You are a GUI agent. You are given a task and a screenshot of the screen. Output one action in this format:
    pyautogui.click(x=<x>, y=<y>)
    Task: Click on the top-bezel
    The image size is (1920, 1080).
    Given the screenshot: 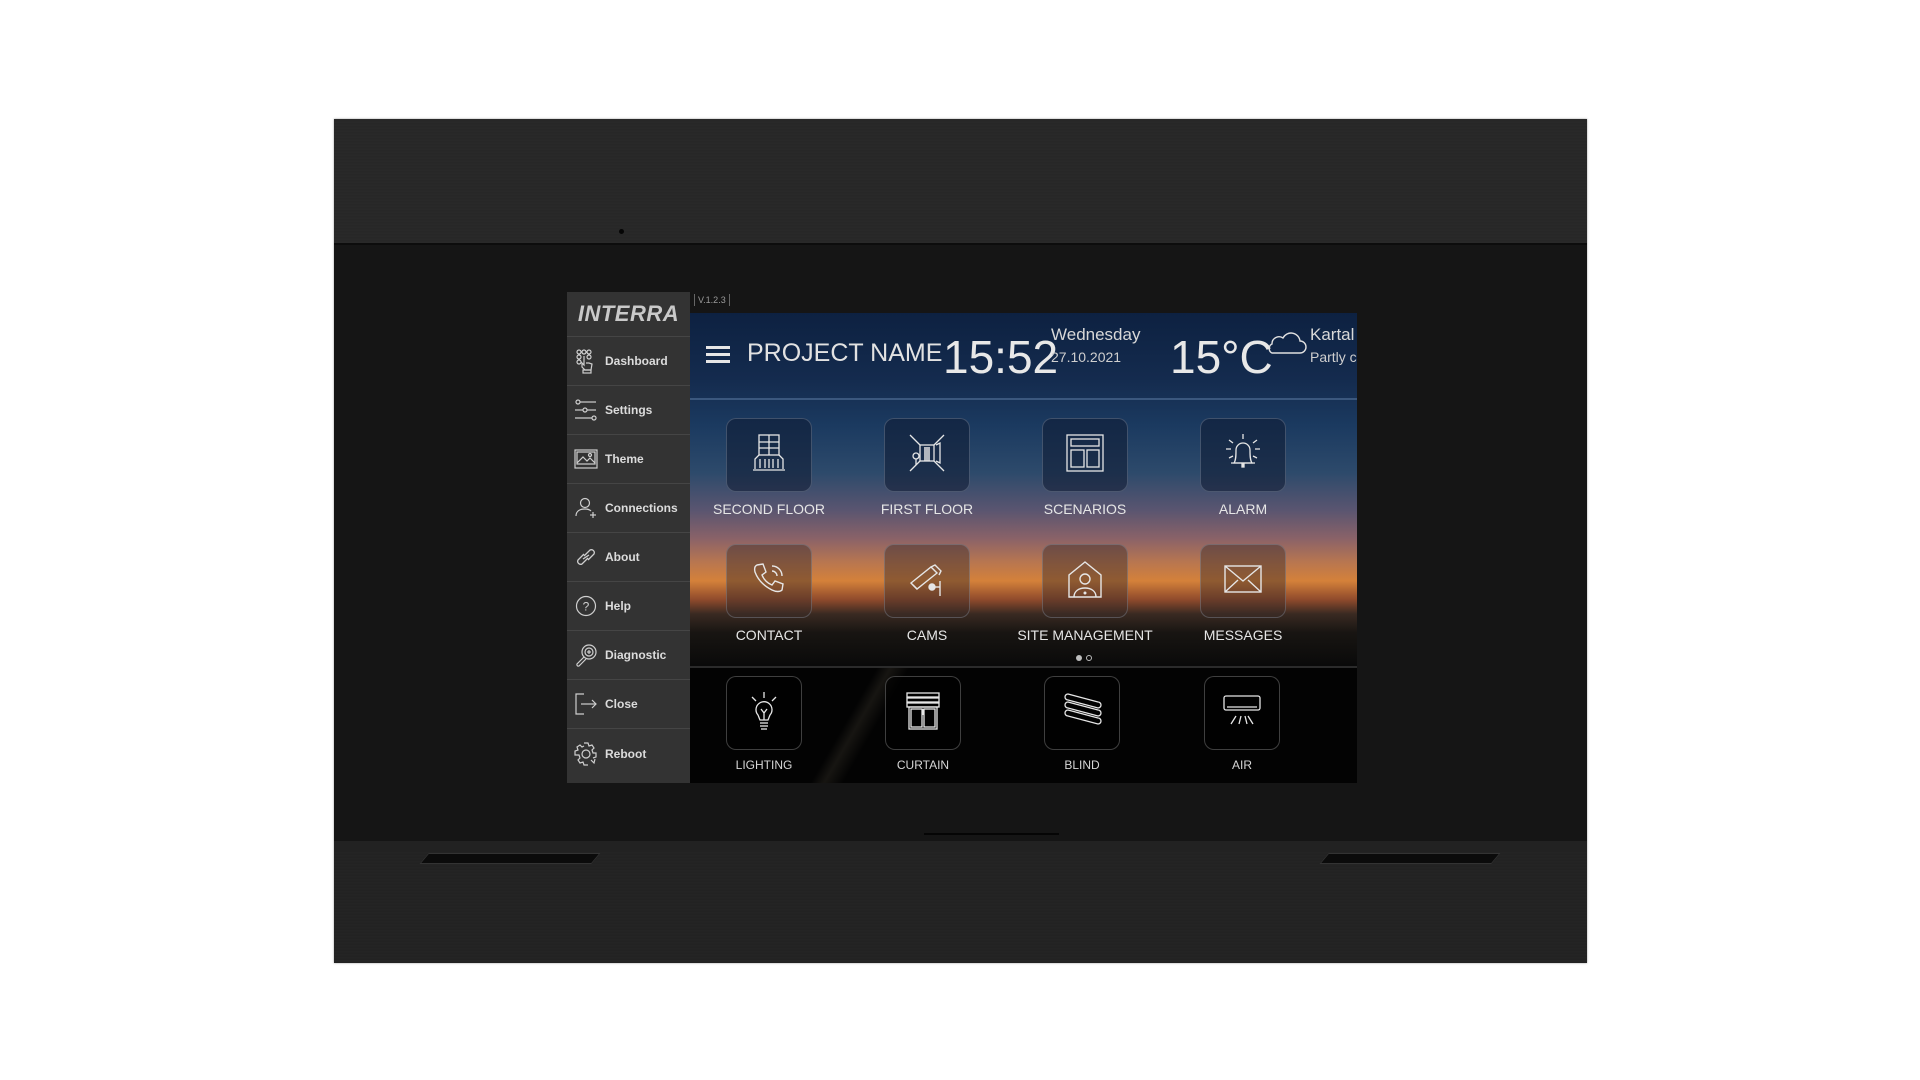 What is the action you would take?
    pyautogui.click(x=960, y=182)
    